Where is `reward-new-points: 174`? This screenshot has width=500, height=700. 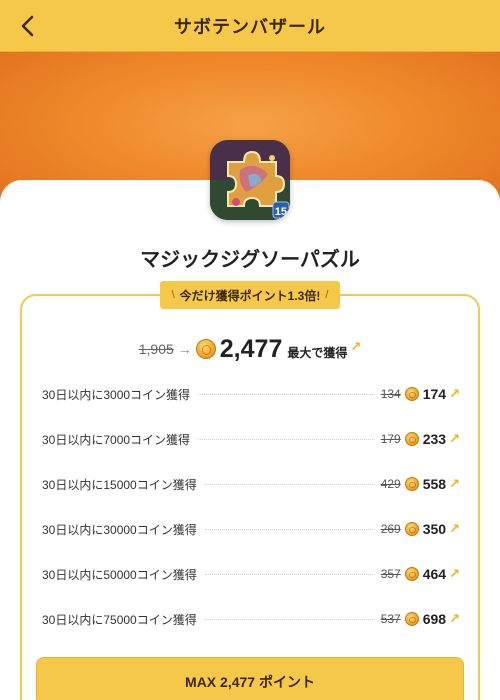
reward-new-points: 174 is located at coordinates (434, 394).